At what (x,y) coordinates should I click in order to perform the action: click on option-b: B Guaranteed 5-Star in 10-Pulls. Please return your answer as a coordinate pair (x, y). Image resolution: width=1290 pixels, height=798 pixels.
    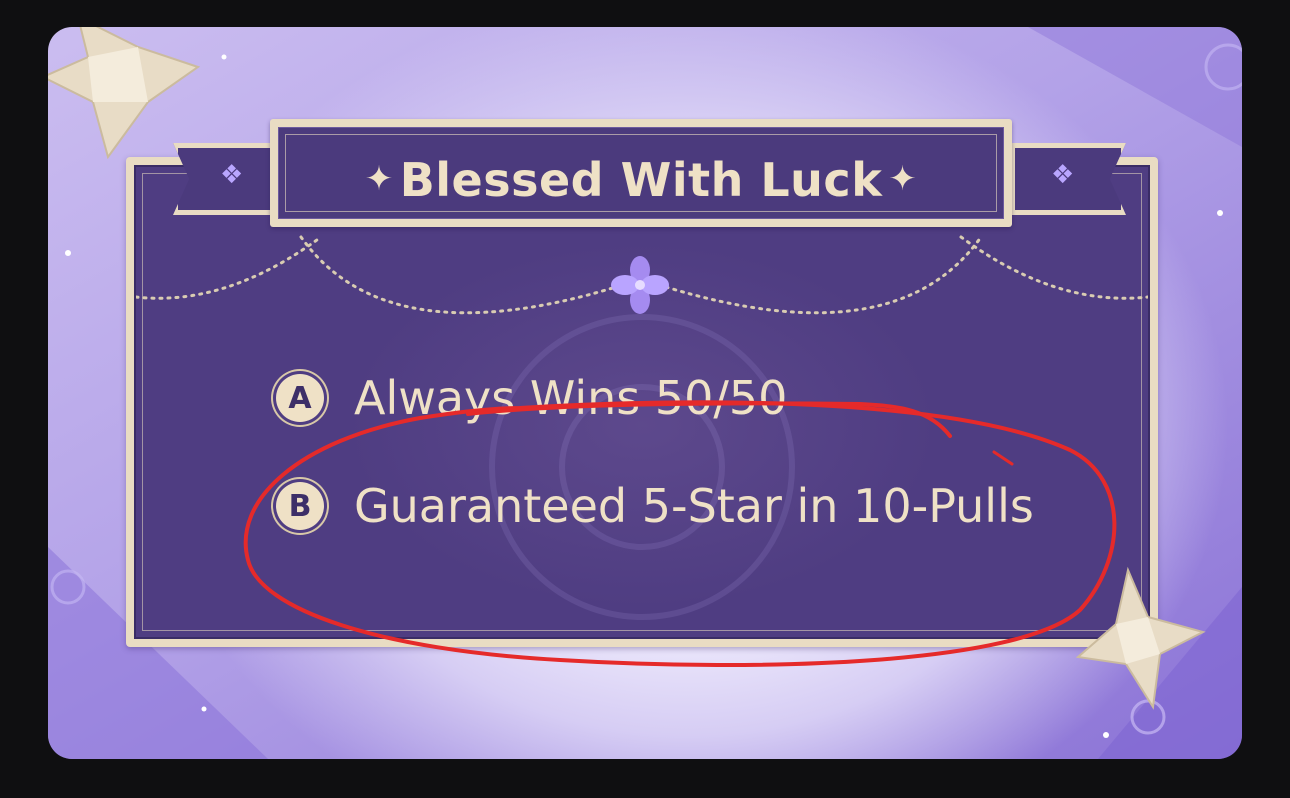
    Looking at the image, I should click on (655, 506).